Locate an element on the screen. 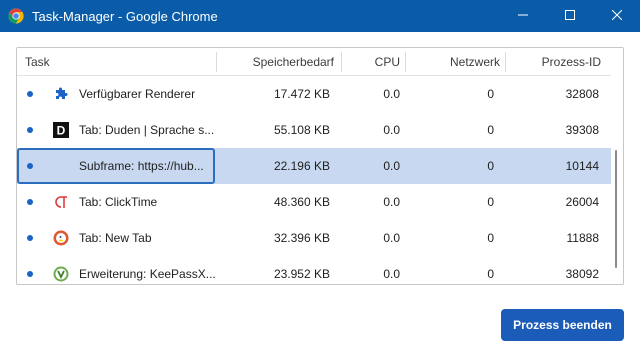 Image resolution: width=640 pixels, height=357 pixels. minimize-icon is located at coordinates (522, 16).